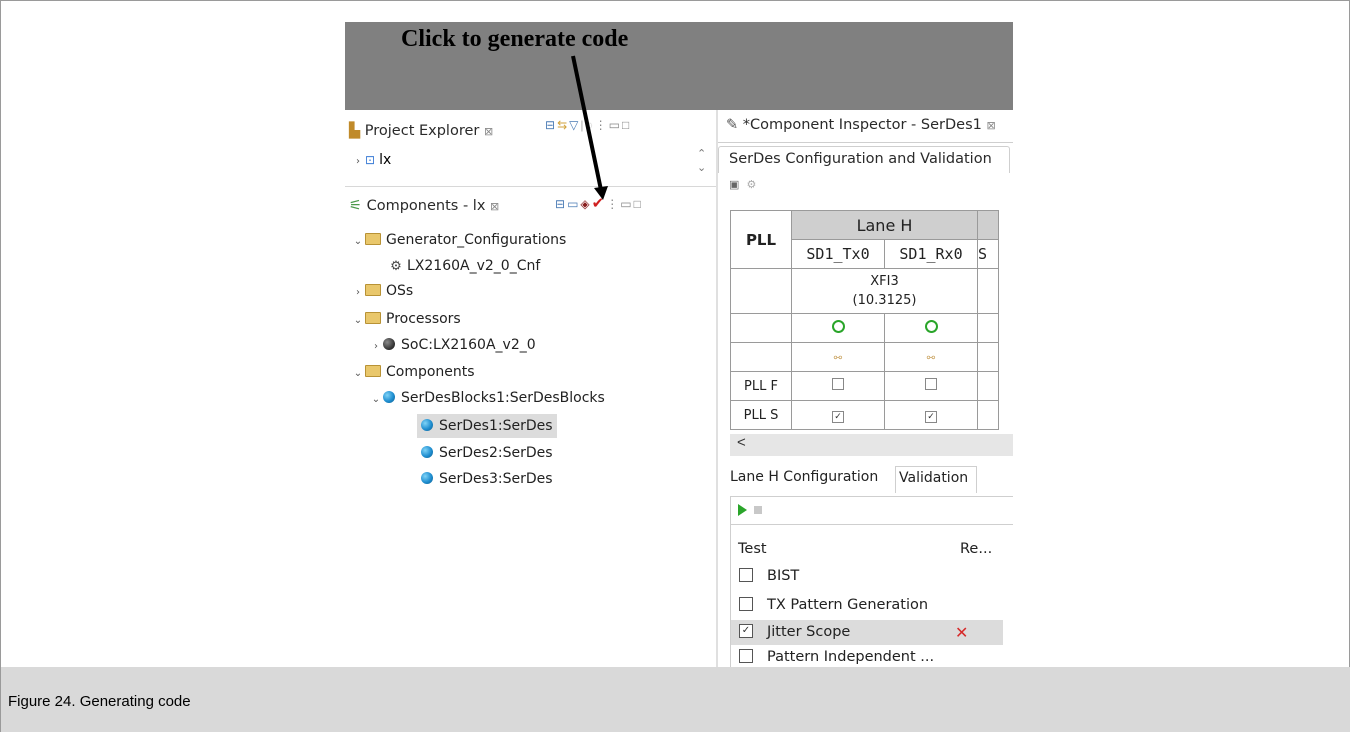 The height and width of the screenshot is (734, 1352). What do you see at coordinates (382, 291) in the screenshot?
I see `tree-item-oss: › OSs` at bounding box center [382, 291].